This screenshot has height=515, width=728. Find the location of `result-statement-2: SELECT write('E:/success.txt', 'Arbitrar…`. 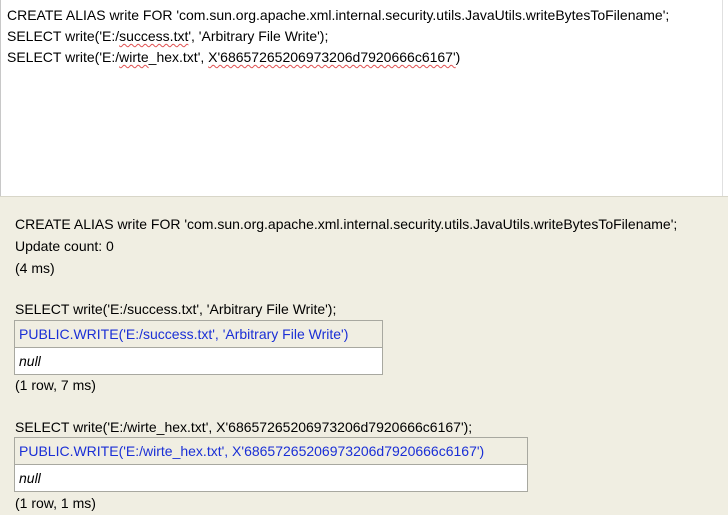

result-statement-2: SELECT write('E:/success.txt', 'Arbitrar… is located at coordinates (176, 309).